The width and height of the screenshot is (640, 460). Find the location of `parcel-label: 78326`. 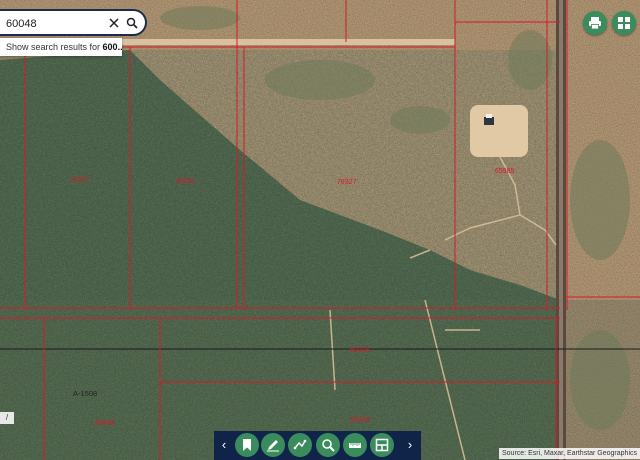

parcel-label: 78326 is located at coordinates (185, 181).